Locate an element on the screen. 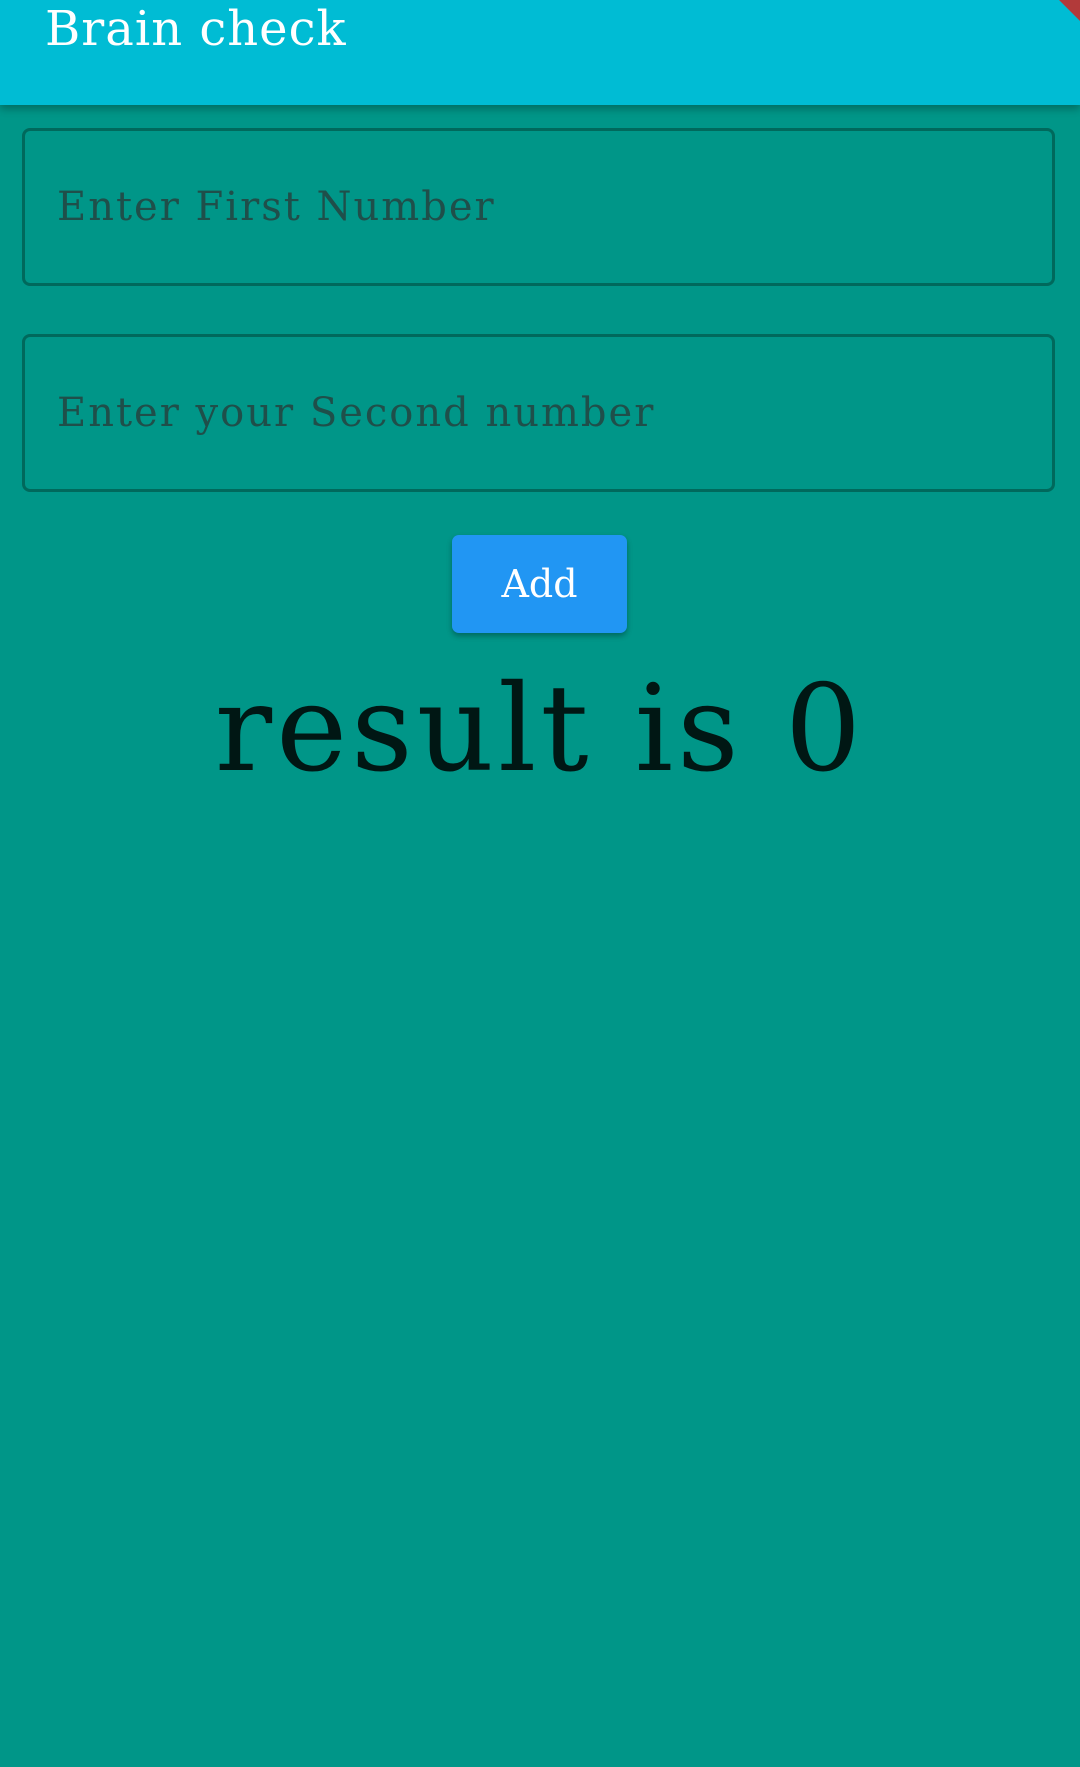  first-number-input is located at coordinates (537, 207).